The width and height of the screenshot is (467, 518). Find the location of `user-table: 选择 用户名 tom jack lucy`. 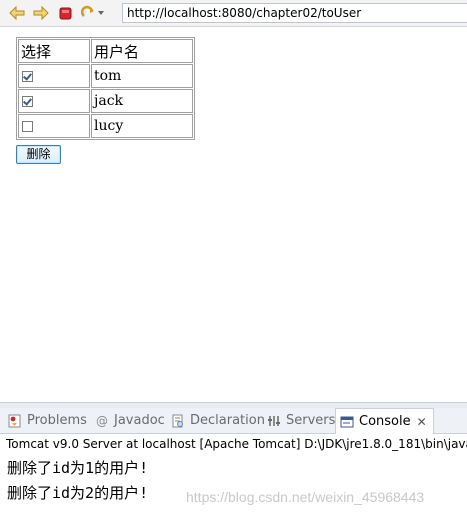

user-table: 选择 用户名 tom jack lucy is located at coordinates (105, 88).